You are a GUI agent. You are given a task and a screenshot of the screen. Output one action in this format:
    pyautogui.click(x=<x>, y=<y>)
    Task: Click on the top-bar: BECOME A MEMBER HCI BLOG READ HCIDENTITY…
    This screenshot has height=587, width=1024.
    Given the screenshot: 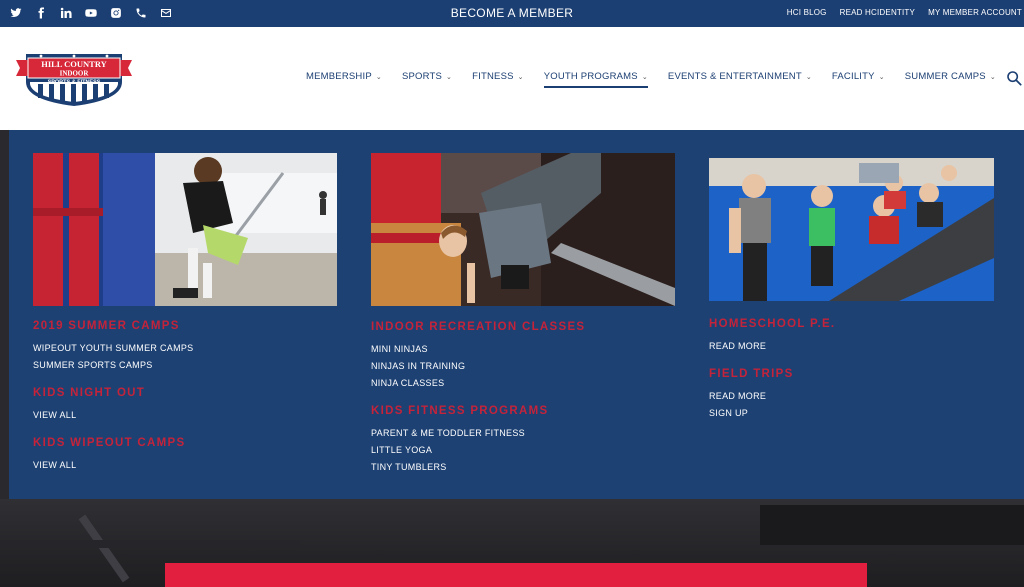 What is the action you would take?
    pyautogui.click(x=512, y=13)
    